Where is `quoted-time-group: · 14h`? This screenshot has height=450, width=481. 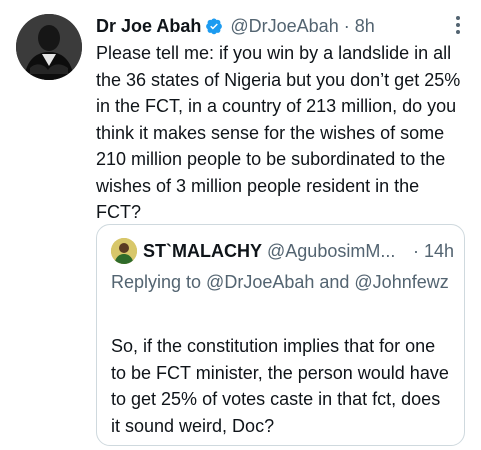
quoted-time-group: · 14h is located at coordinates (433, 251).